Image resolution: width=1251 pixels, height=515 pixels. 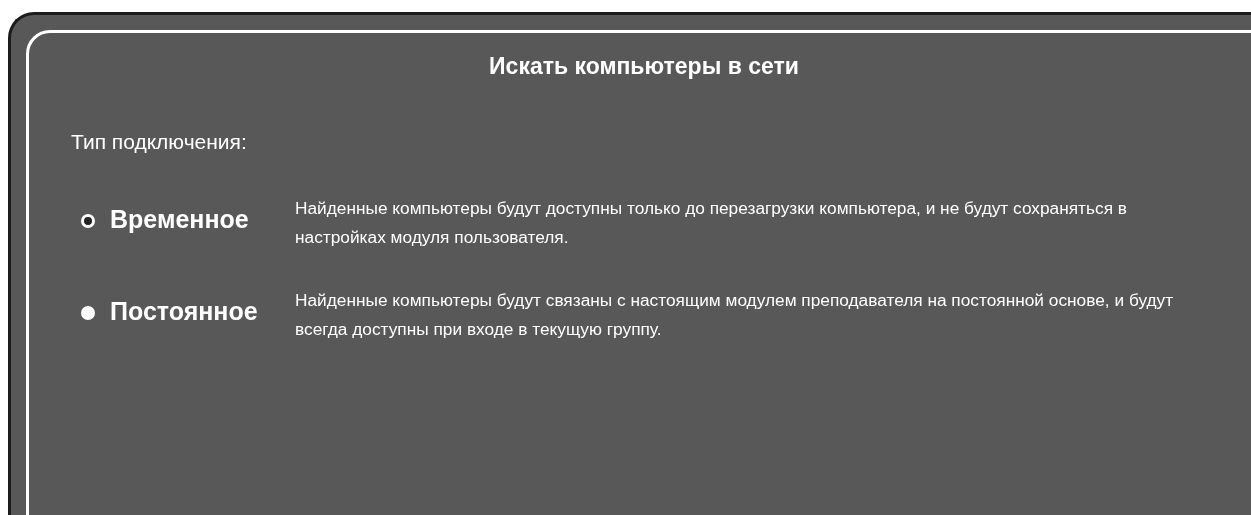 I want to click on option-description: Найденные компьютеры будут связаны с настоящим модулем преподавателя на постоянной основе, и будут всегда доступны при входе в текущую группу., so click(x=735, y=315).